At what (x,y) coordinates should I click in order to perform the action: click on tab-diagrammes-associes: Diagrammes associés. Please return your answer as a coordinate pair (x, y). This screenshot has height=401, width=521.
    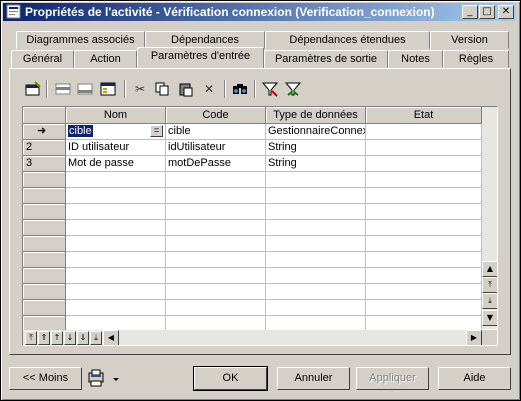
    Looking at the image, I should click on (80, 40).